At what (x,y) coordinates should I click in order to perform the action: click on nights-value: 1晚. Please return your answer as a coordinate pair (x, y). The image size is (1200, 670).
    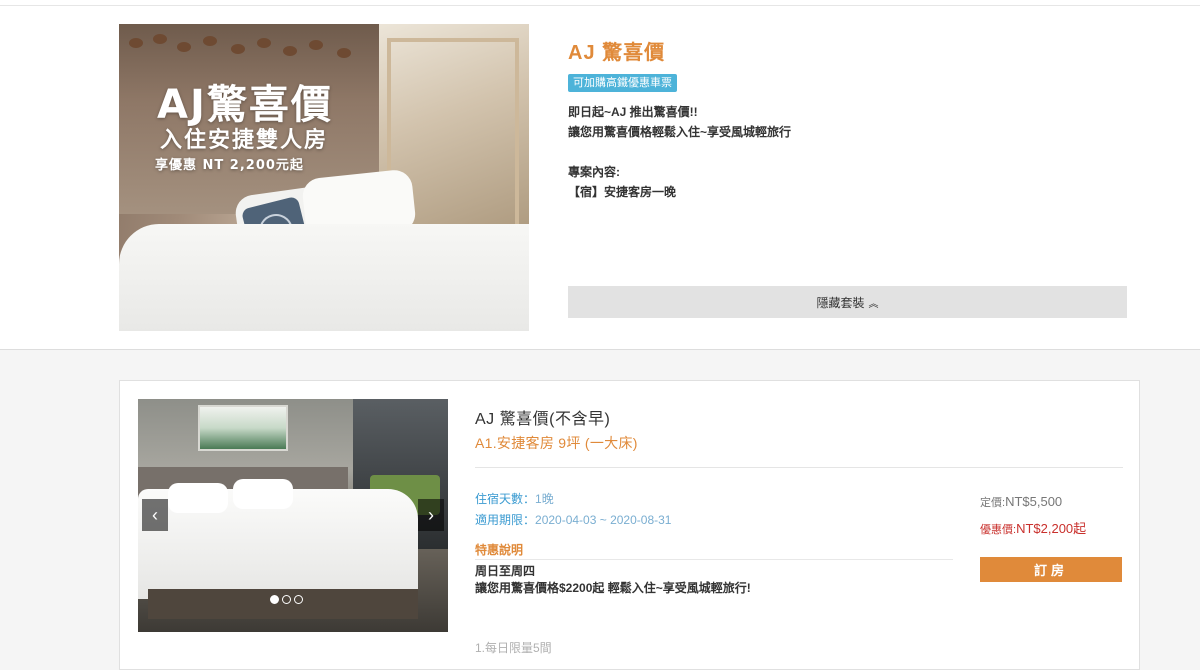
    Looking at the image, I should click on (544, 499).